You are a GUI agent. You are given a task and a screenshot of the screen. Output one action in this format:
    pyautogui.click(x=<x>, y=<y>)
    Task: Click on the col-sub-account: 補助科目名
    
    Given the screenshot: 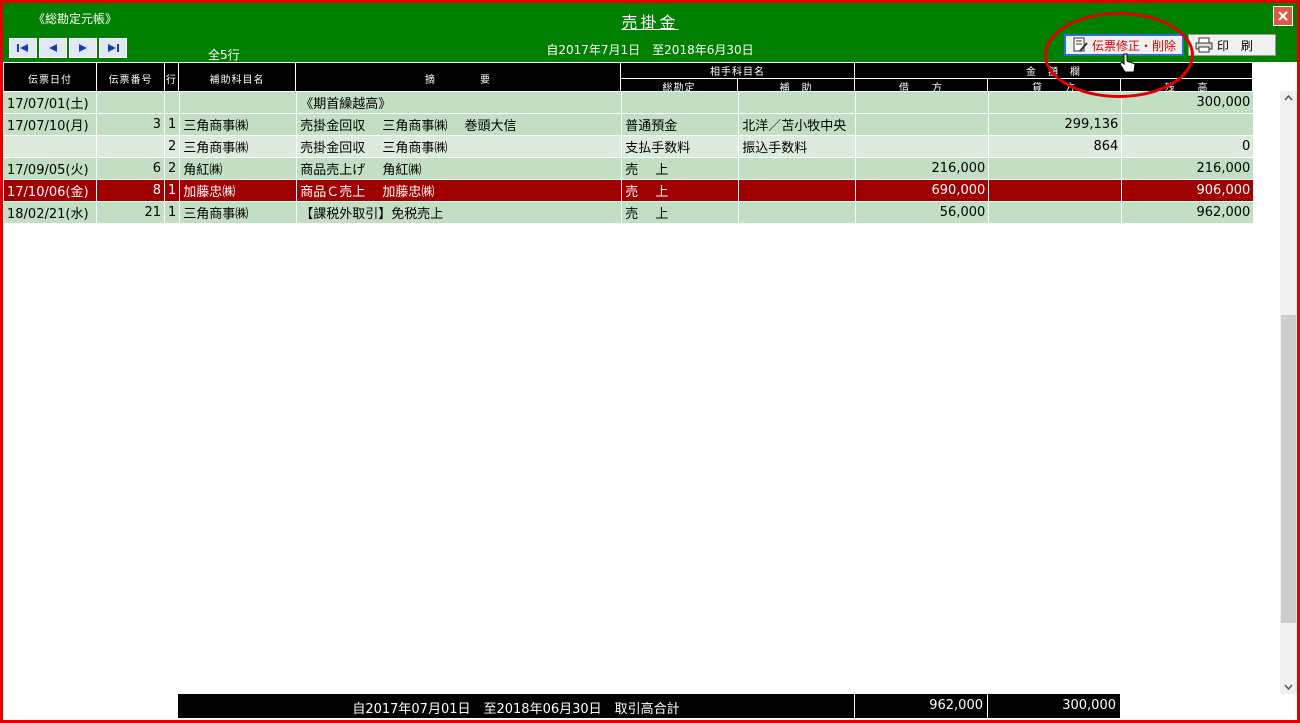 What is the action you would take?
    pyautogui.click(x=237, y=78)
    